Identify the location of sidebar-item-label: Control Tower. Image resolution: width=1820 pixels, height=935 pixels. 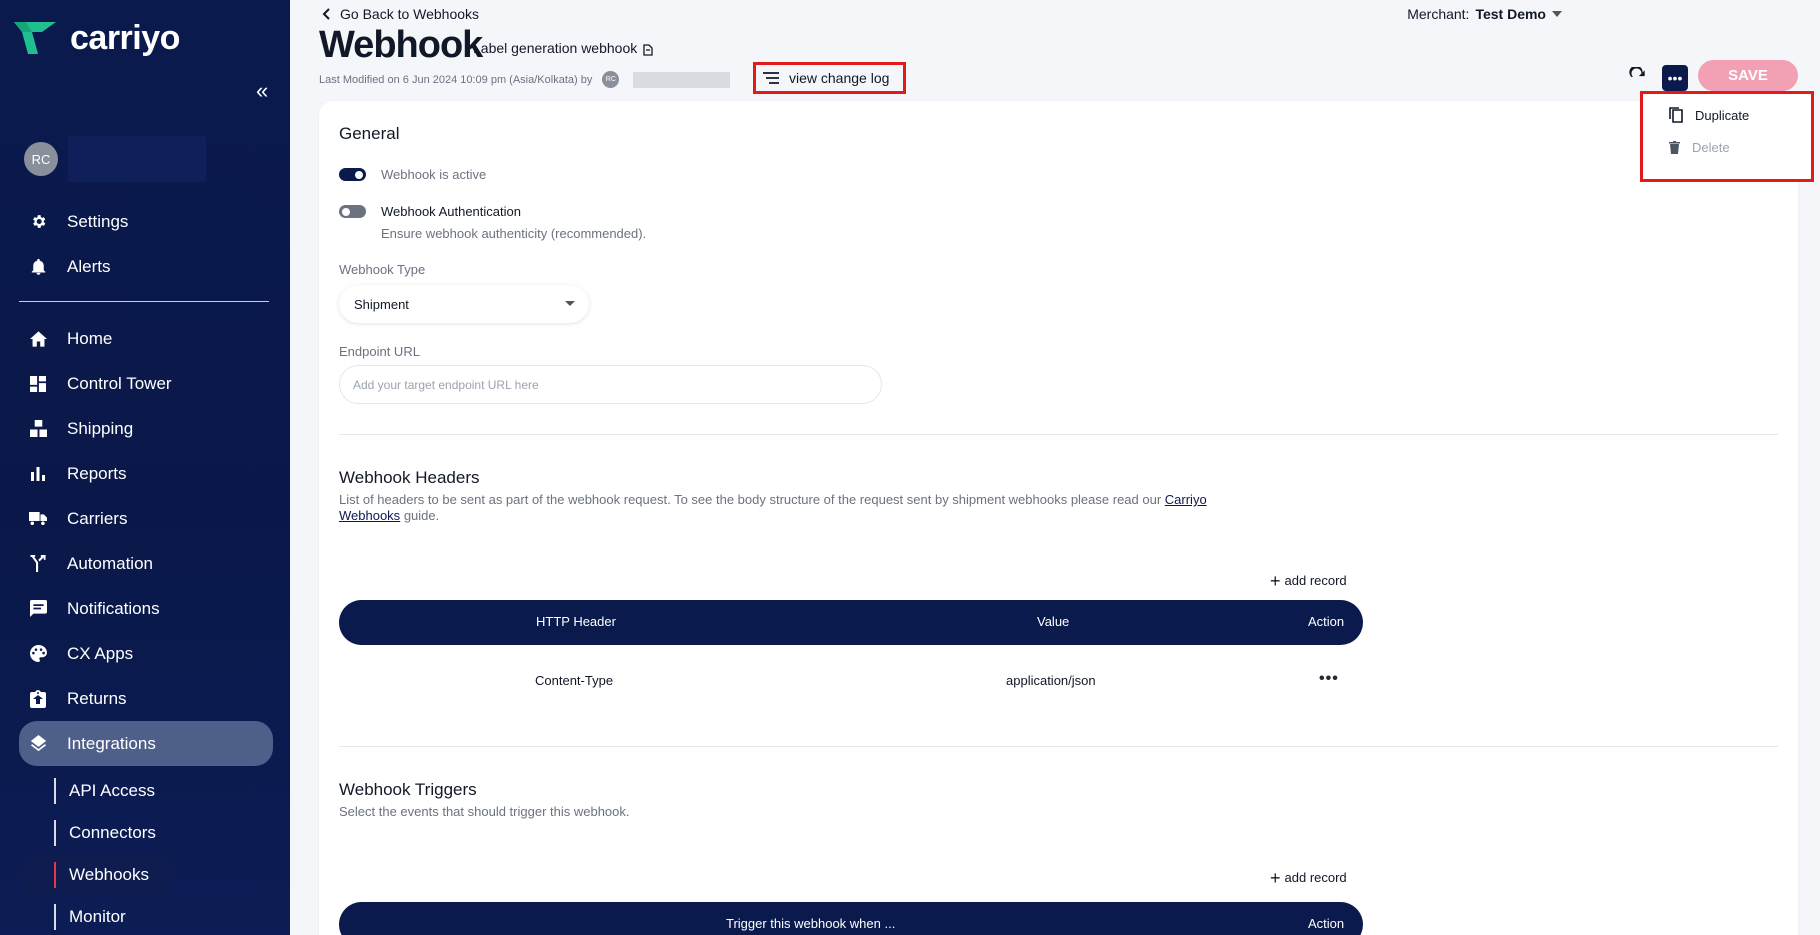
(119, 383).